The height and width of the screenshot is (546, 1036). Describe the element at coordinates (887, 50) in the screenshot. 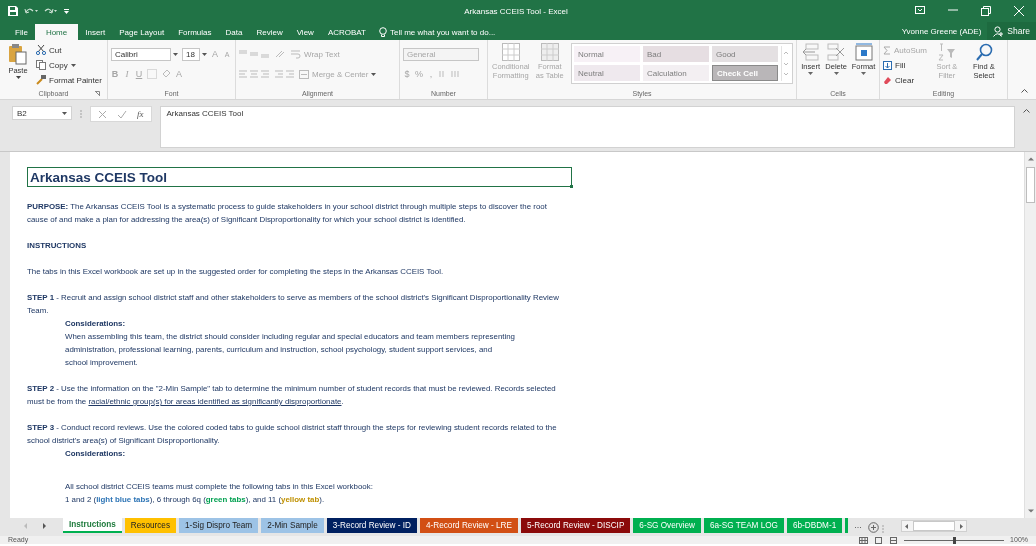

I see `sum-icon` at that location.